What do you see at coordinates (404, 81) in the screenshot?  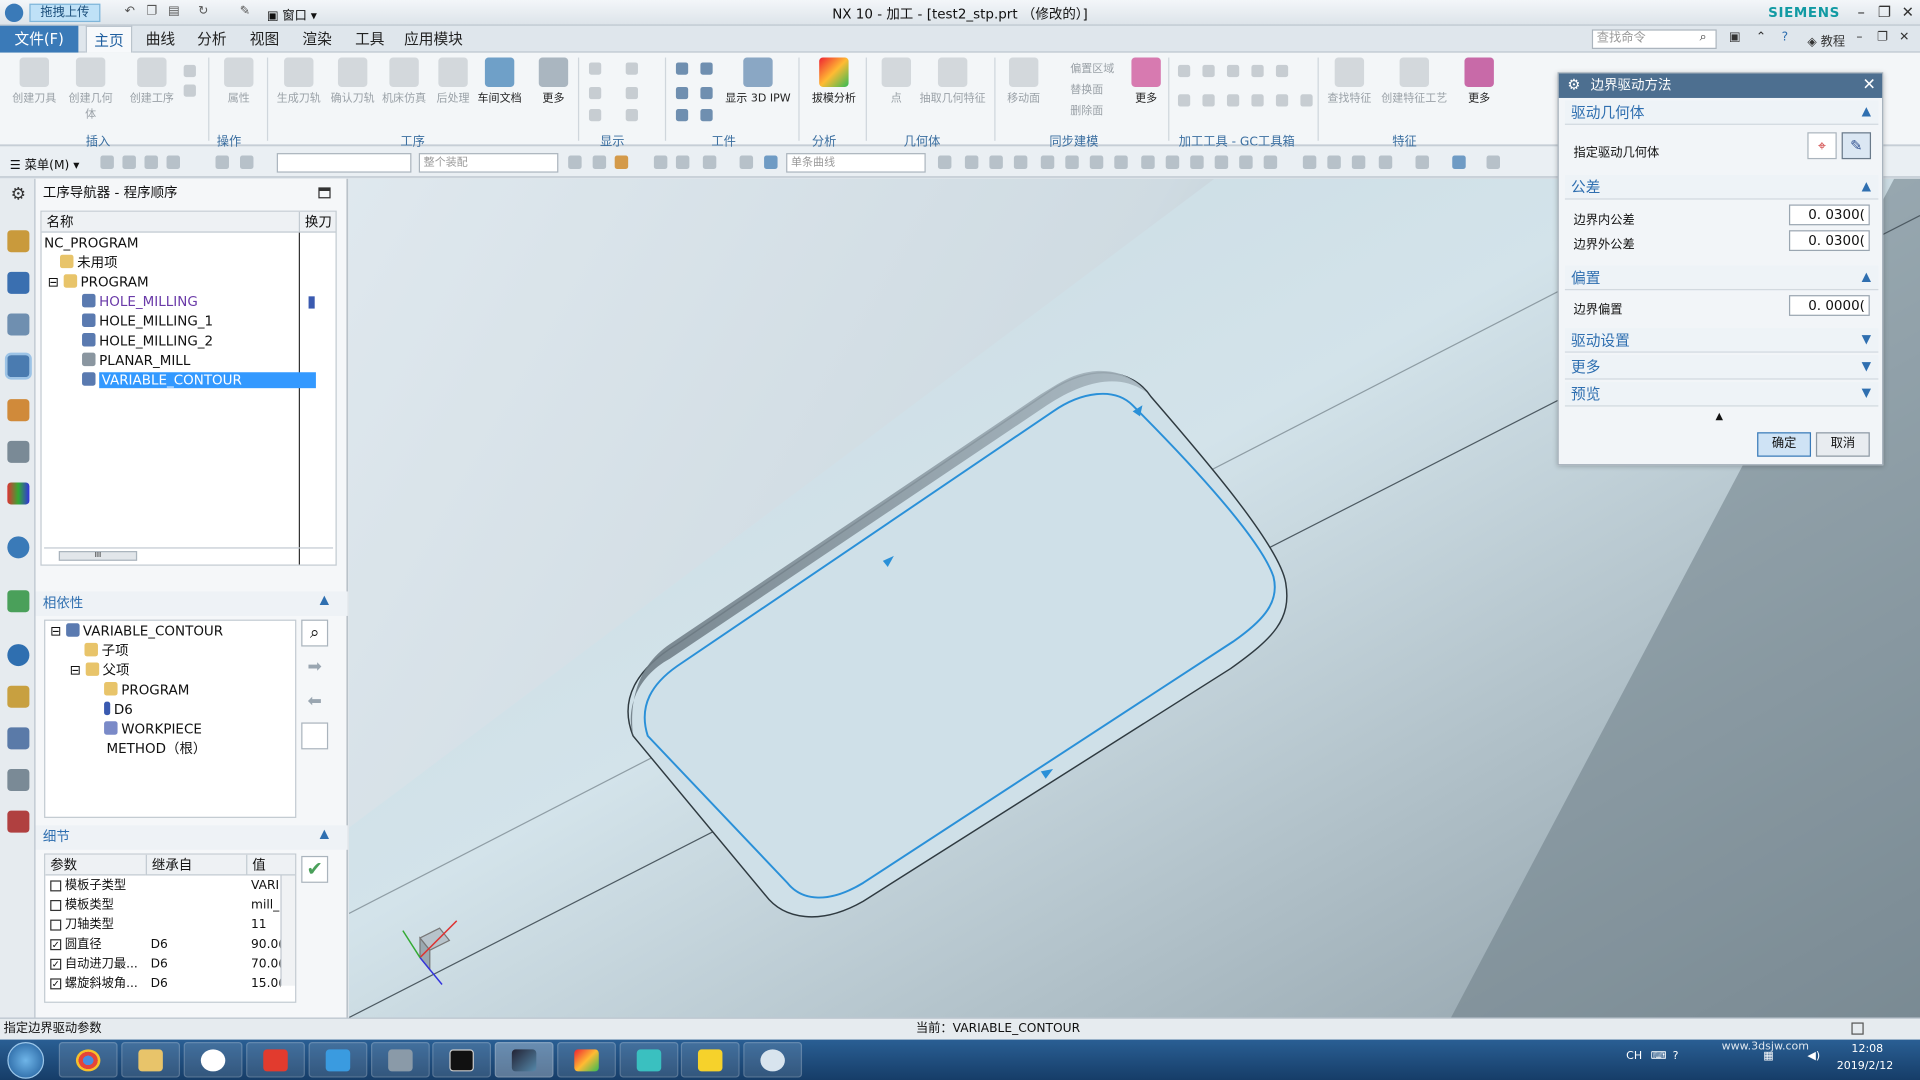 I see `machine-simulation-button: 机床仿真` at bounding box center [404, 81].